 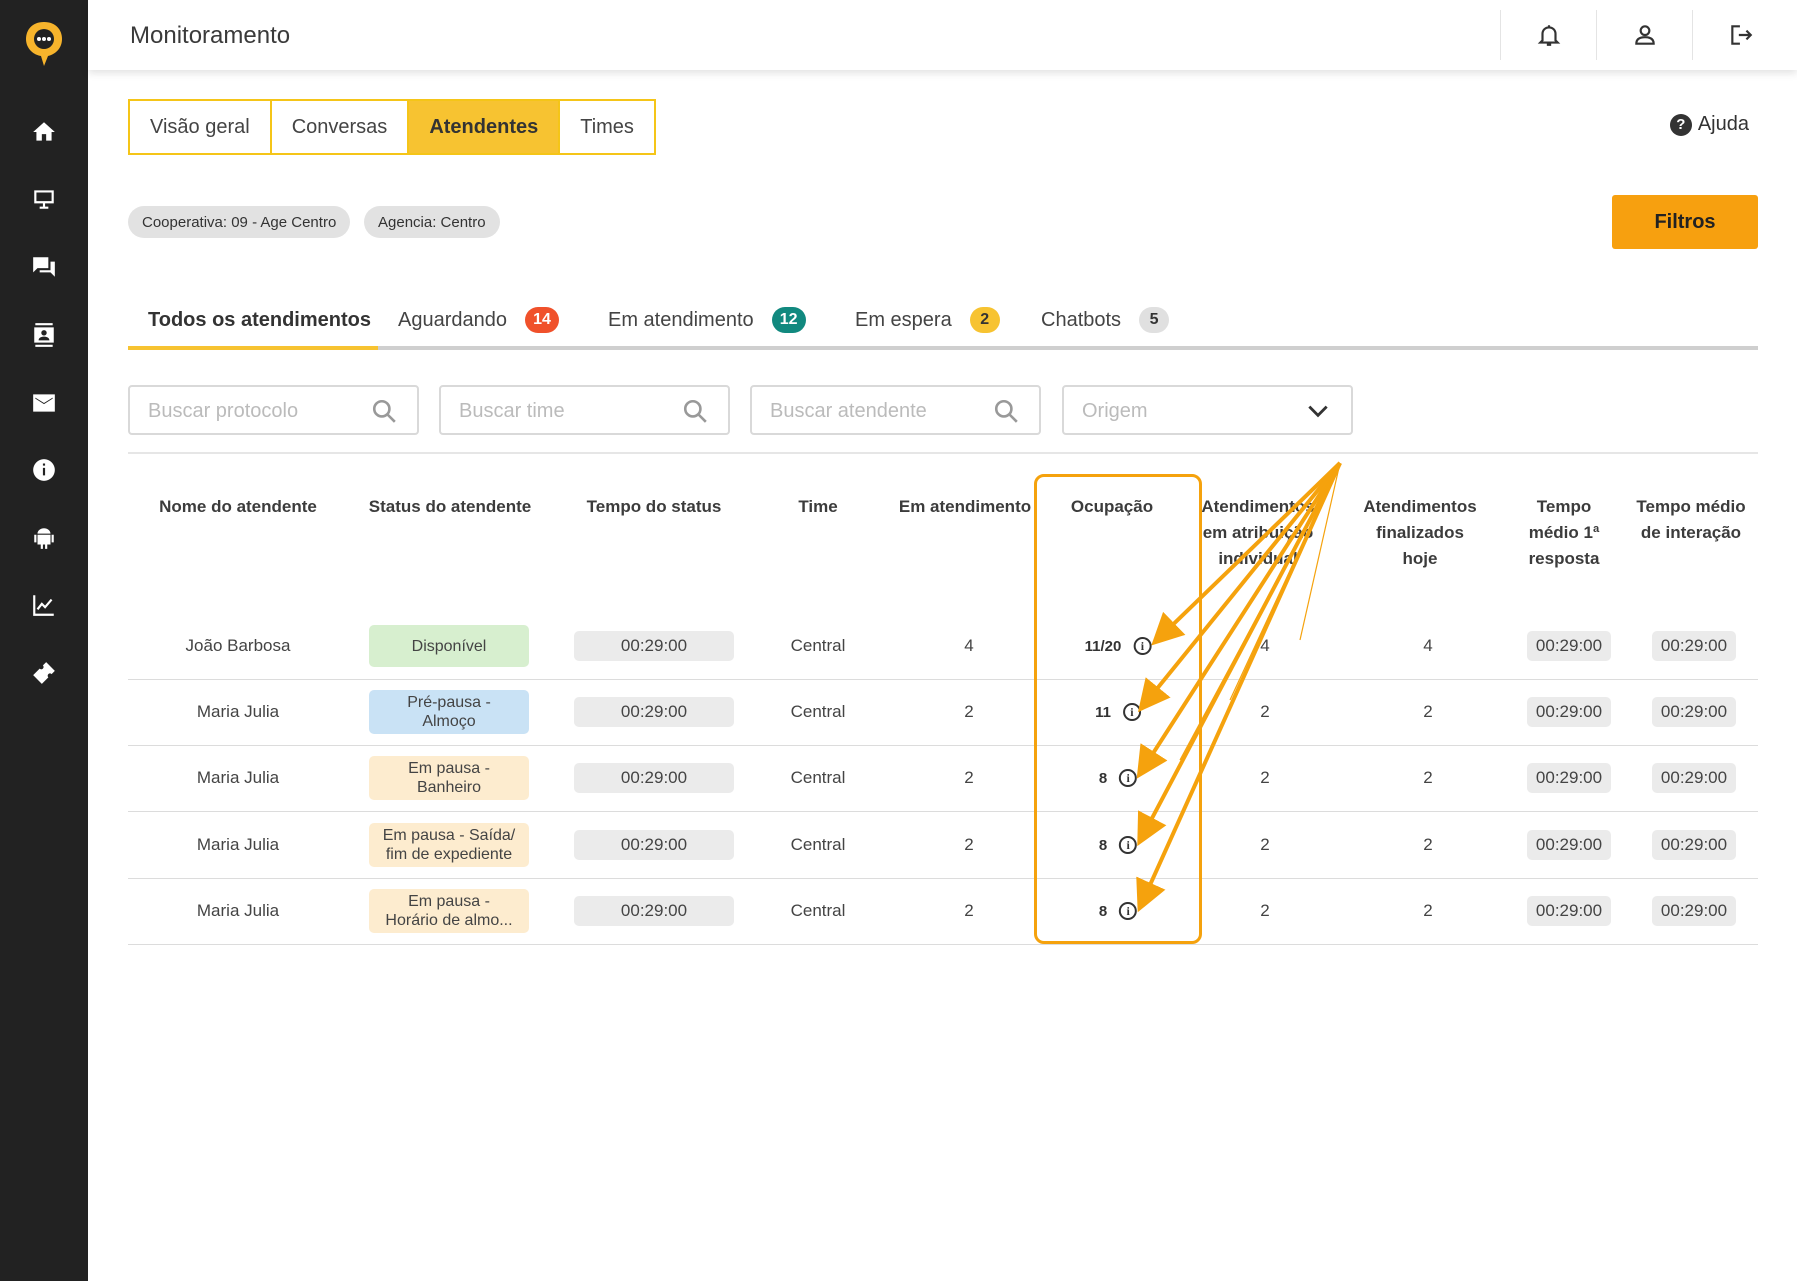 What do you see at coordinates (1548, 35) in the screenshot?
I see `notifications-button` at bounding box center [1548, 35].